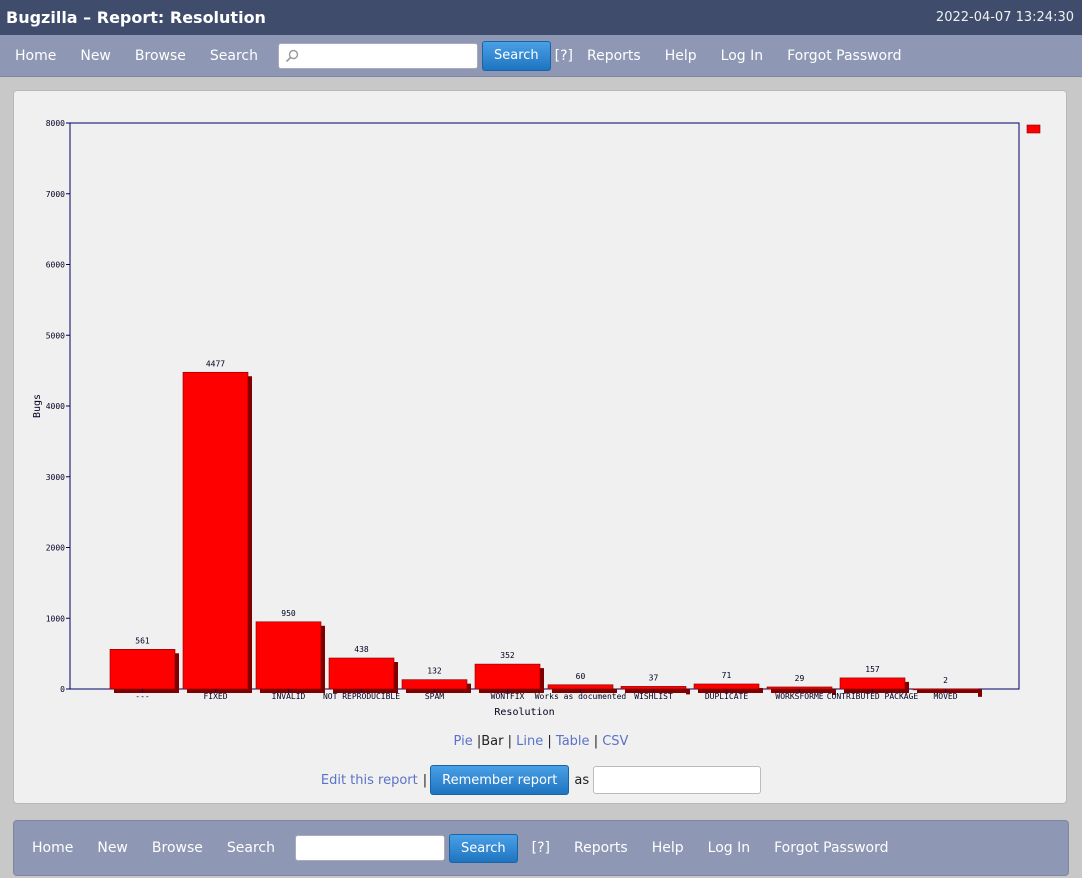 This screenshot has height=878, width=1082. What do you see at coordinates (55, 618) in the screenshot?
I see `y-tick-label: 1000` at bounding box center [55, 618].